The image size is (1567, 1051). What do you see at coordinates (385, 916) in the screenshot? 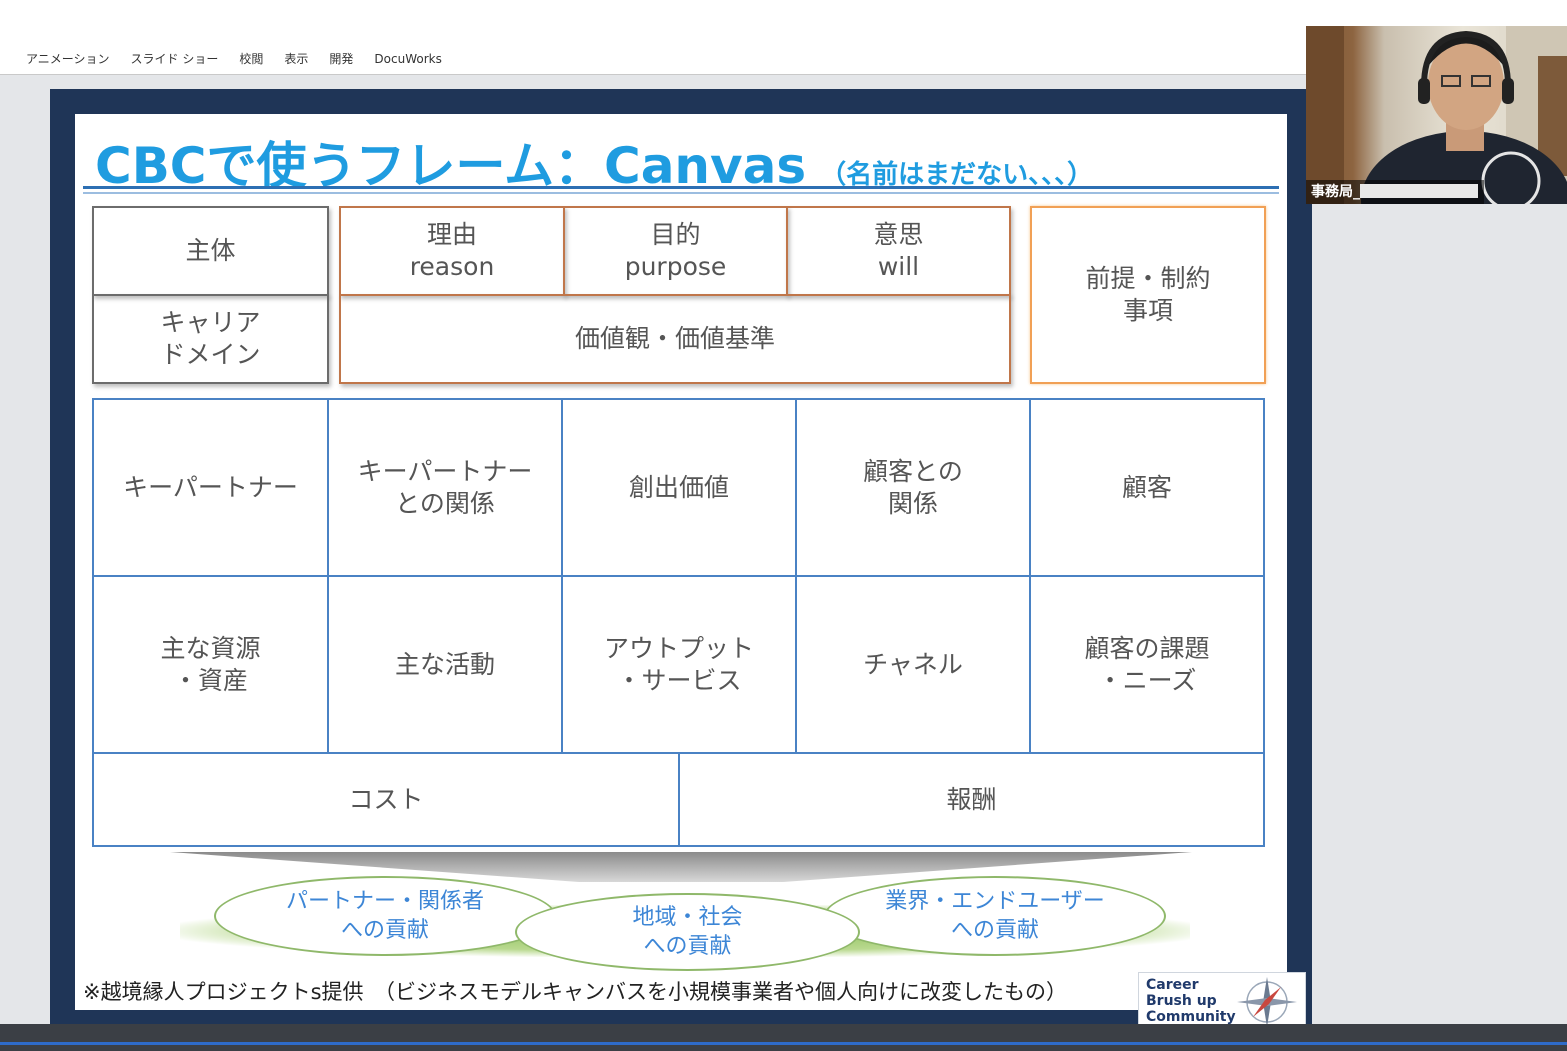
I see `ellipse-partner-contribution: パートナー・関係者 への貢献` at bounding box center [385, 916].